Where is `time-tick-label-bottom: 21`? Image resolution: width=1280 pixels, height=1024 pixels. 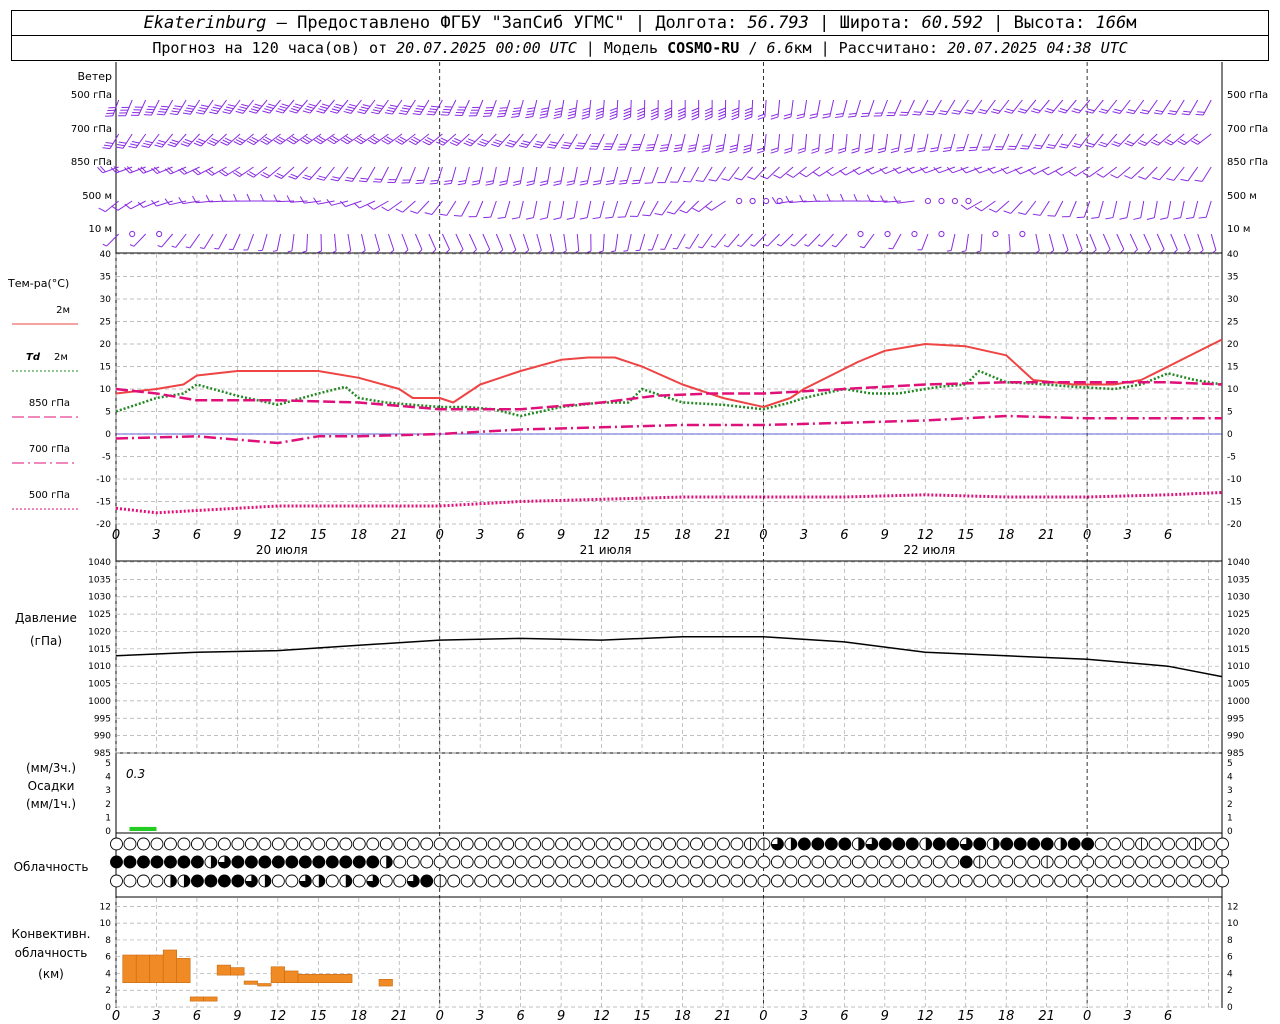 time-tick-label-bottom: 21 is located at coordinates (723, 1016).